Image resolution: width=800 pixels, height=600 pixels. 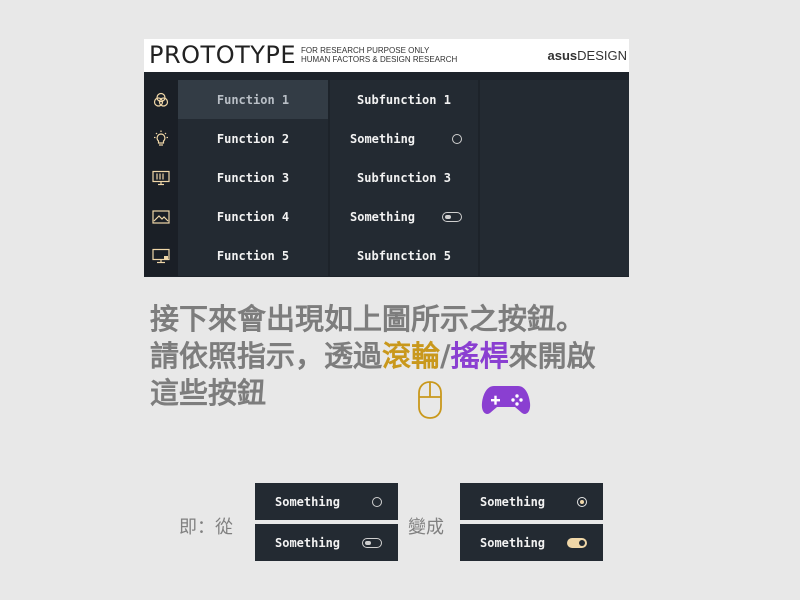 I want to click on function-item-4: Function 4, so click(x=253, y=216).